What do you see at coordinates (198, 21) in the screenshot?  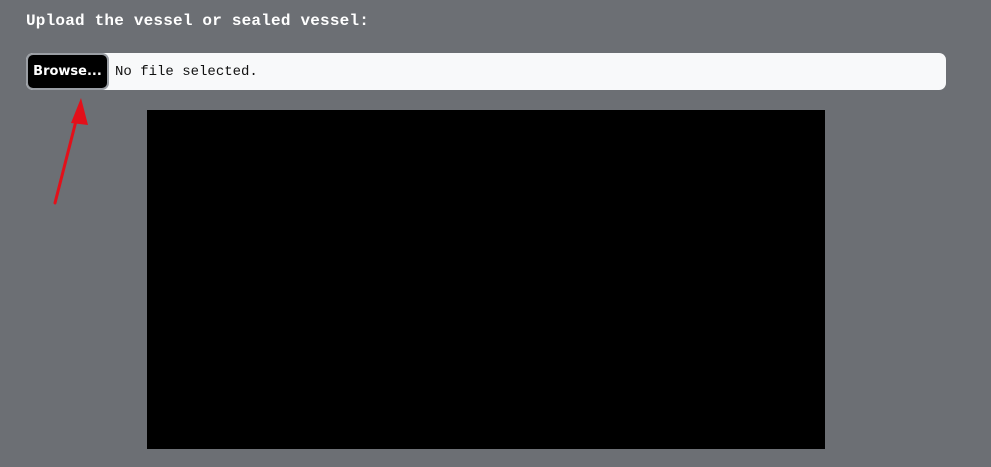 I see `upload-heading: Upload the vessel or sealed vessel:` at bounding box center [198, 21].